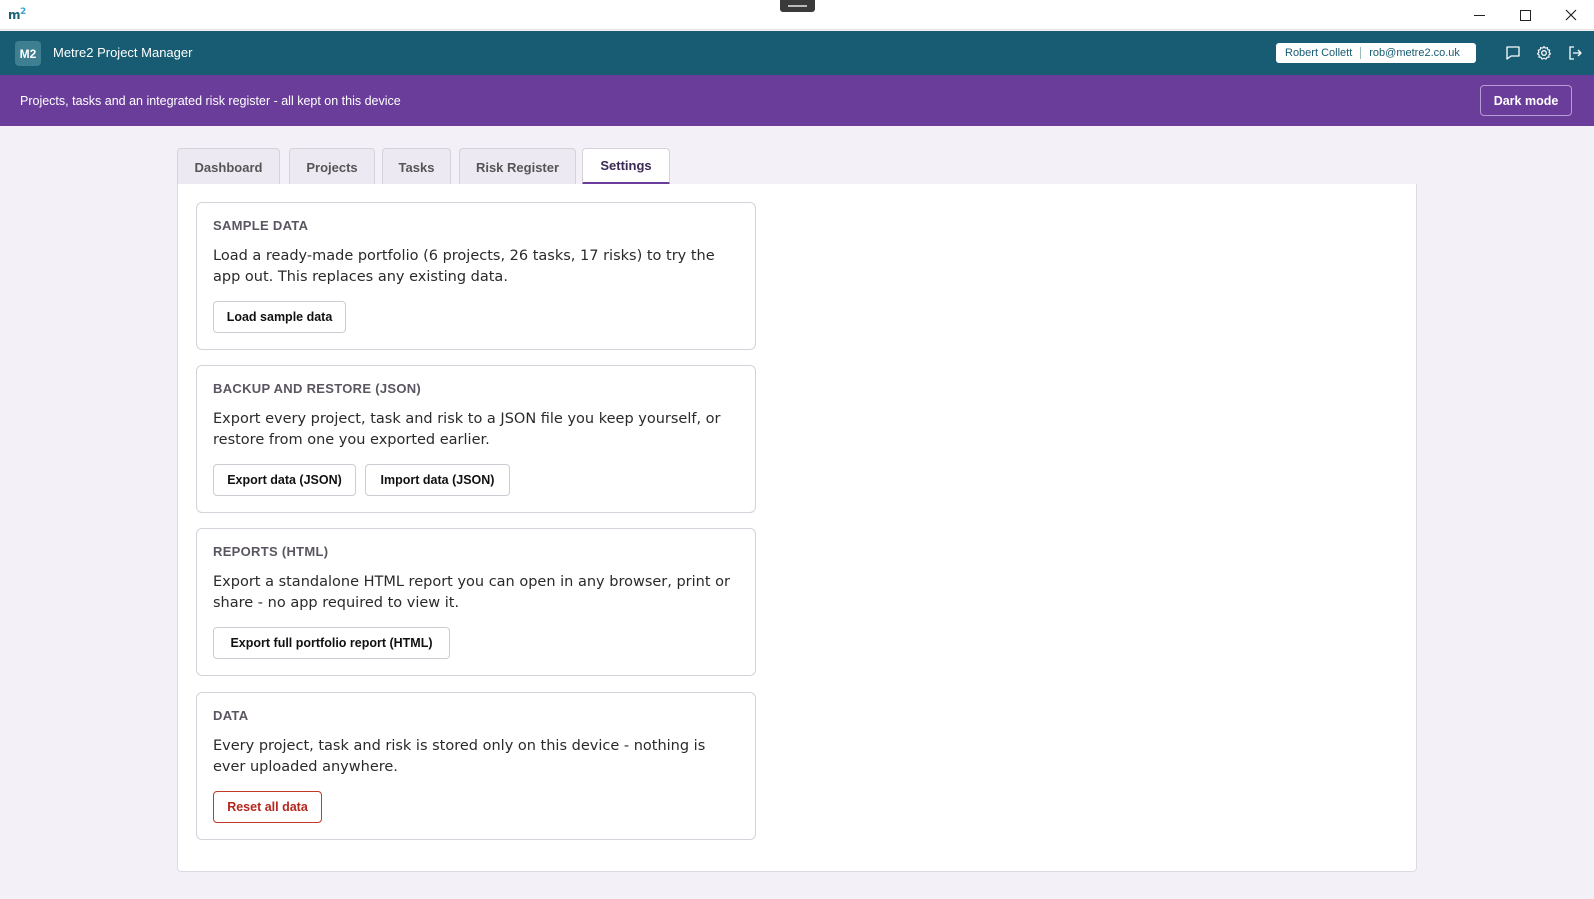  What do you see at coordinates (228, 166) in the screenshot?
I see `tab-dashboard: Dashboard` at bounding box center [228, 166].